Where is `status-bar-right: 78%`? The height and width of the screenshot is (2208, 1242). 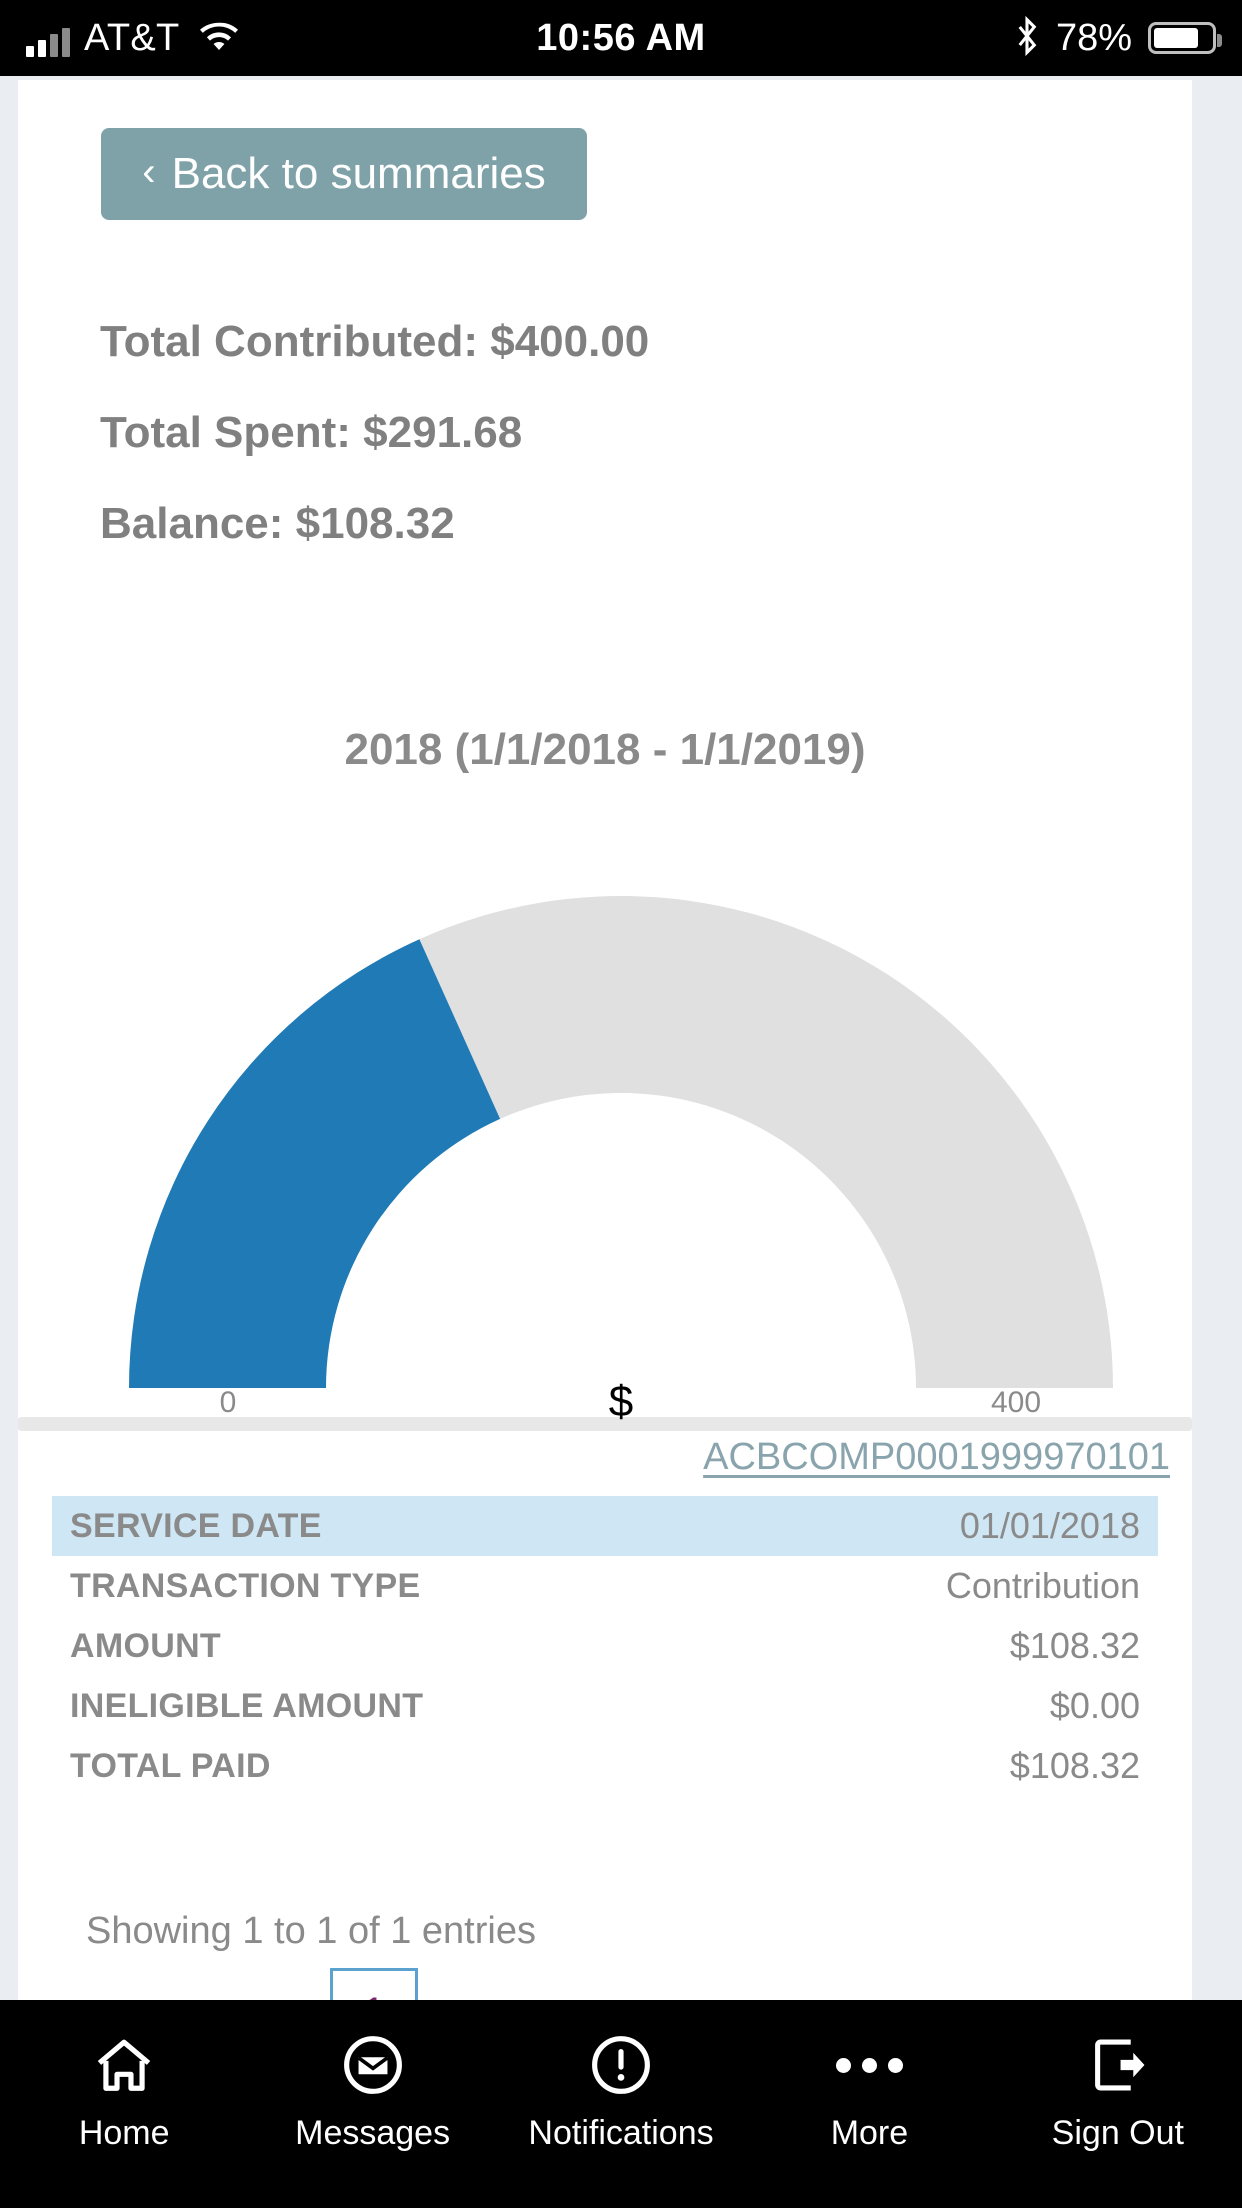 status-bar-right: 78% is located at coordinates (1128, 38).